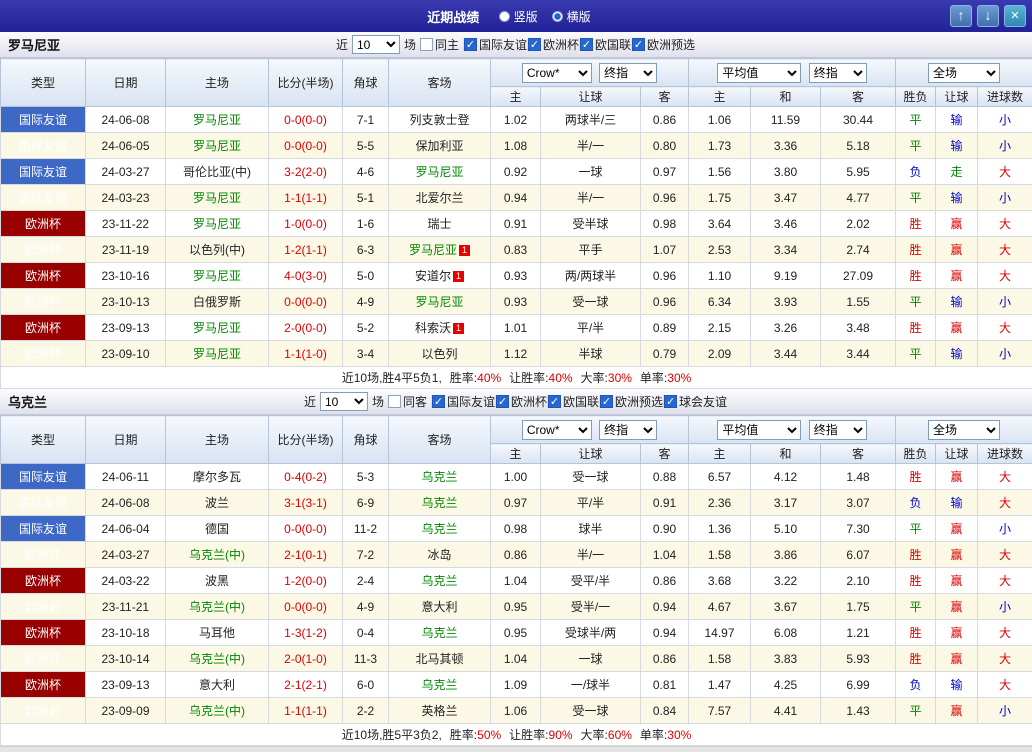 The image size is (1032, 752). What do you see at coordinates (518, 16) in the screenshot?
I see `layout-radio: 竖版` at bounding box center [518, 16].